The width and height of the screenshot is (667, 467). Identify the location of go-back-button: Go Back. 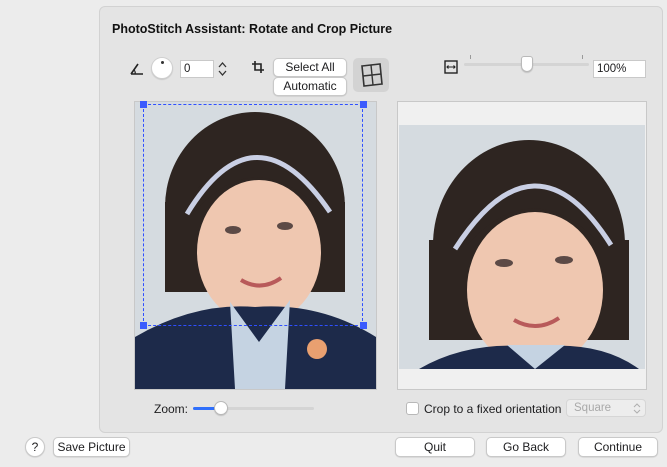
(526, 447).